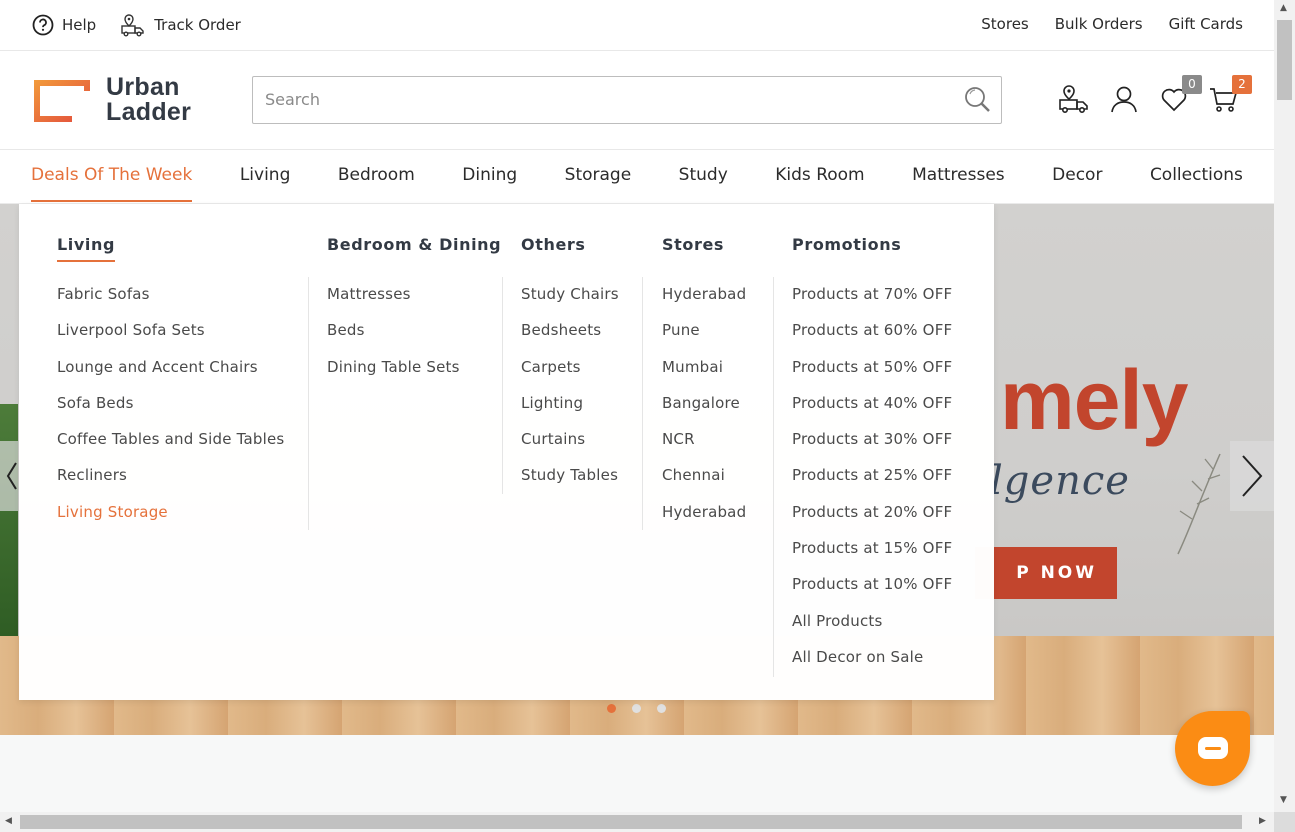 The width and height of the screenshot is (1295, 832). I want to click on mega-link: Carpets, so click(570, 375).